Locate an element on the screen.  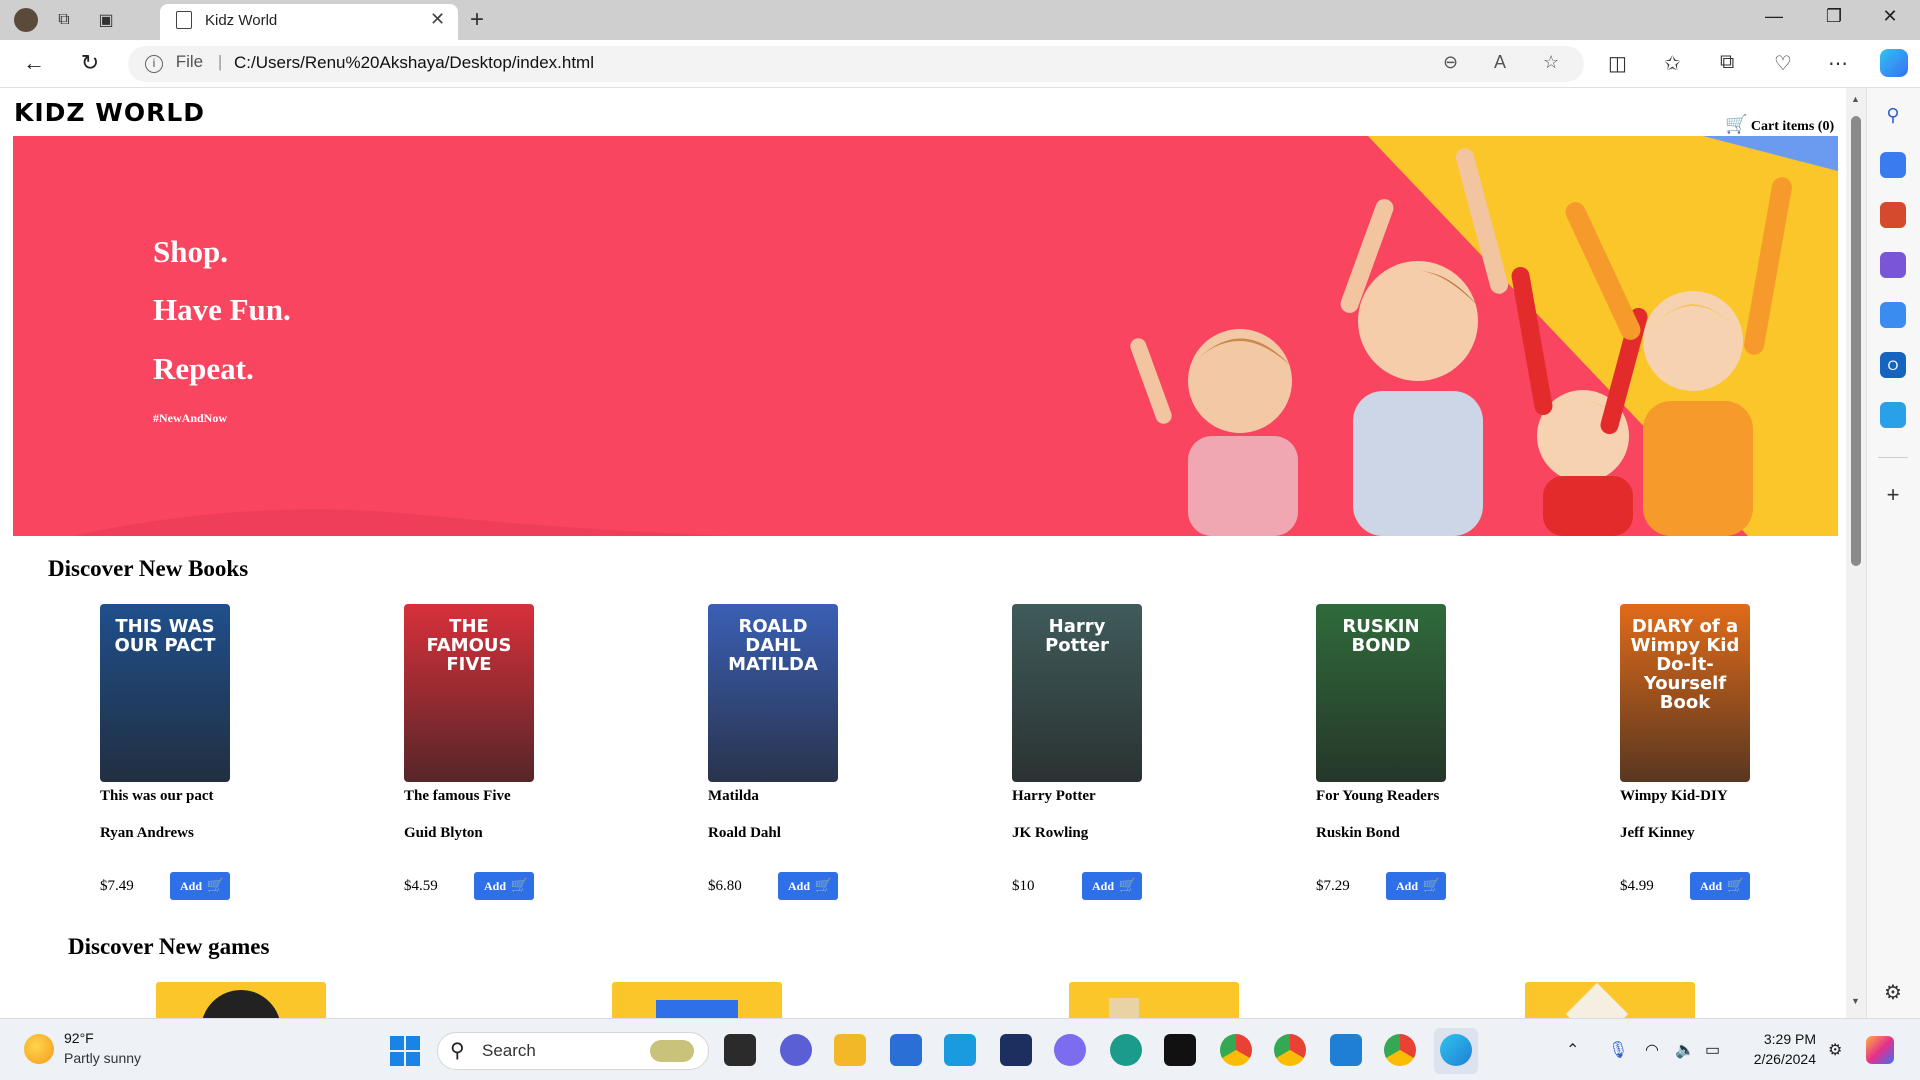
restore-button: ❐ is located at coordinates (1834, 20).